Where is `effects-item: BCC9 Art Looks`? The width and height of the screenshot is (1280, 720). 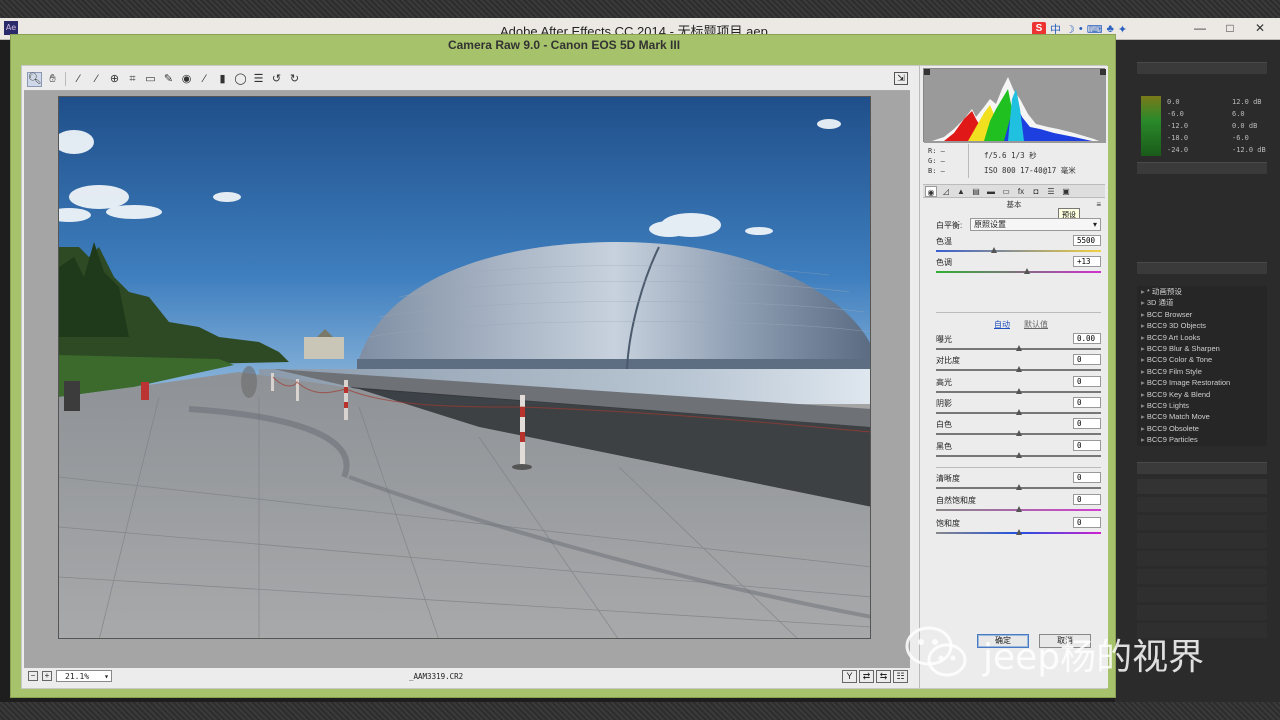 effects-item: BCC9 Art Looks is located at coordinates (1202, 337).